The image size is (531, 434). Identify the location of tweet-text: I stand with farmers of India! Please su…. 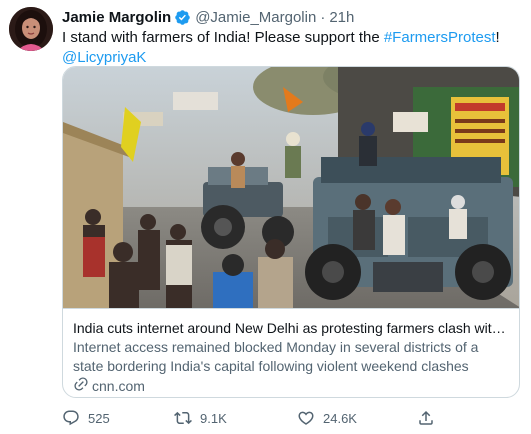
(288, 48).